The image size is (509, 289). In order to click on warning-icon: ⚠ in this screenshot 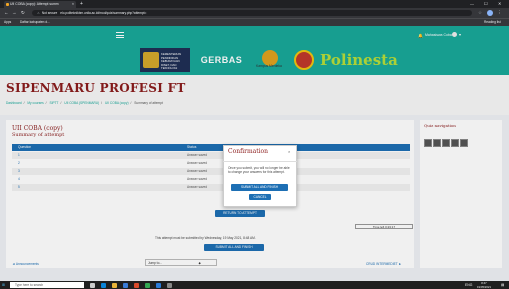, I will do `click(38, 13)`.